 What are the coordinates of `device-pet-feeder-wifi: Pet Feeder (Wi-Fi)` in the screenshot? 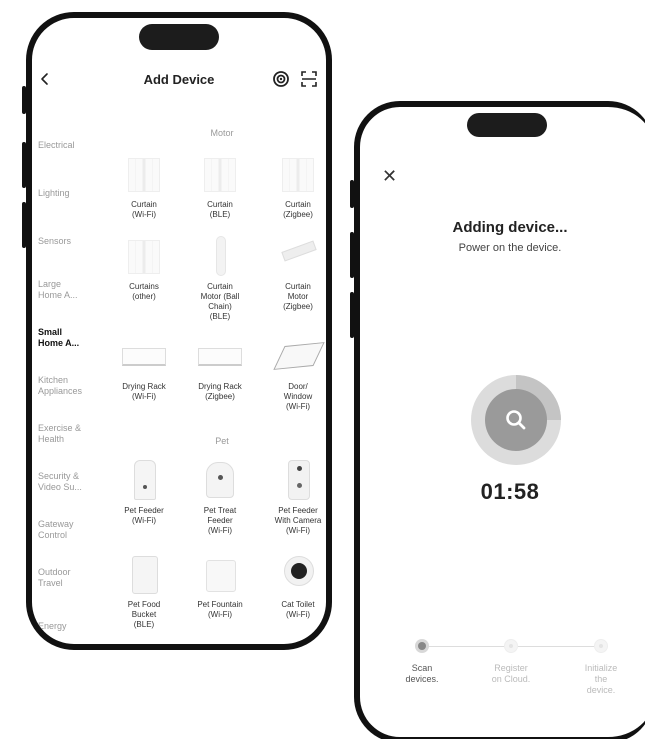 It's located at (144, 492).